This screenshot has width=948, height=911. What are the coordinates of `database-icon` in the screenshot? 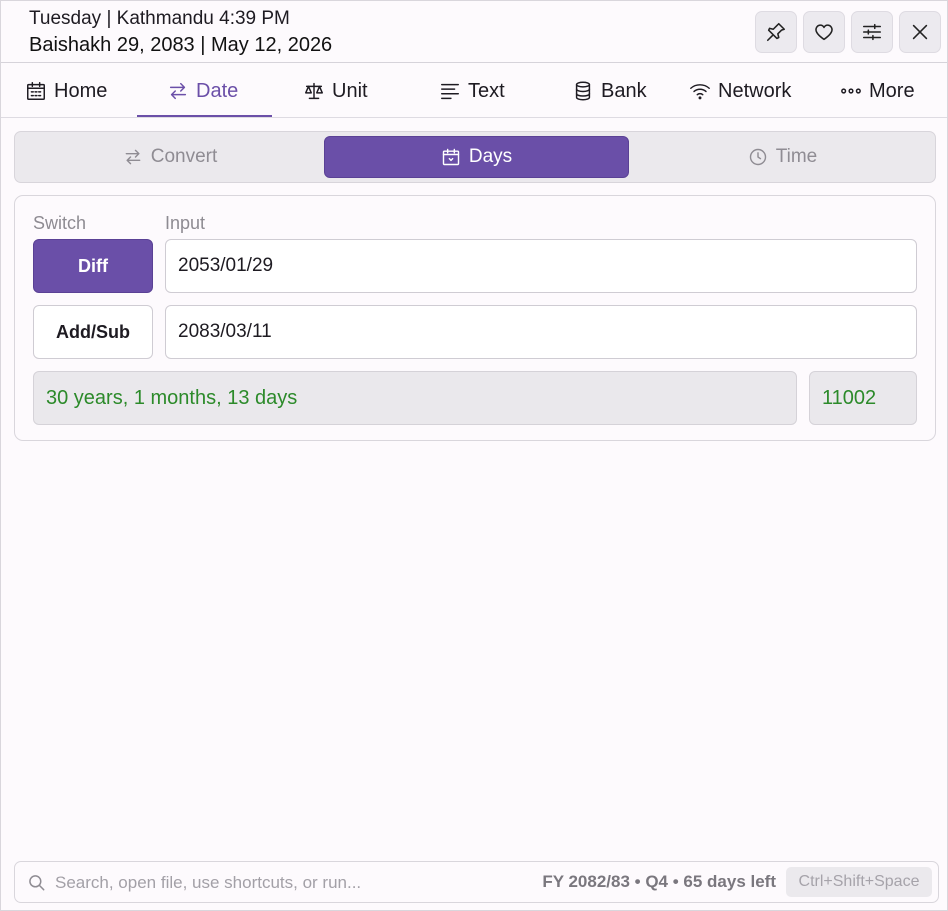 It's located at (583, 91).